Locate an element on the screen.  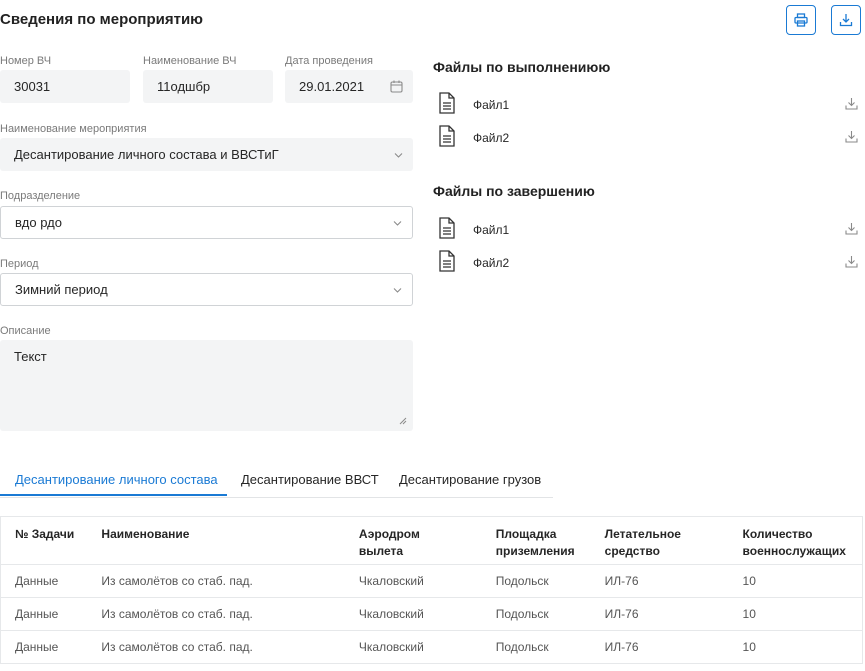
unit-name-field: 11одшбр is located at coordinates (208, 86).